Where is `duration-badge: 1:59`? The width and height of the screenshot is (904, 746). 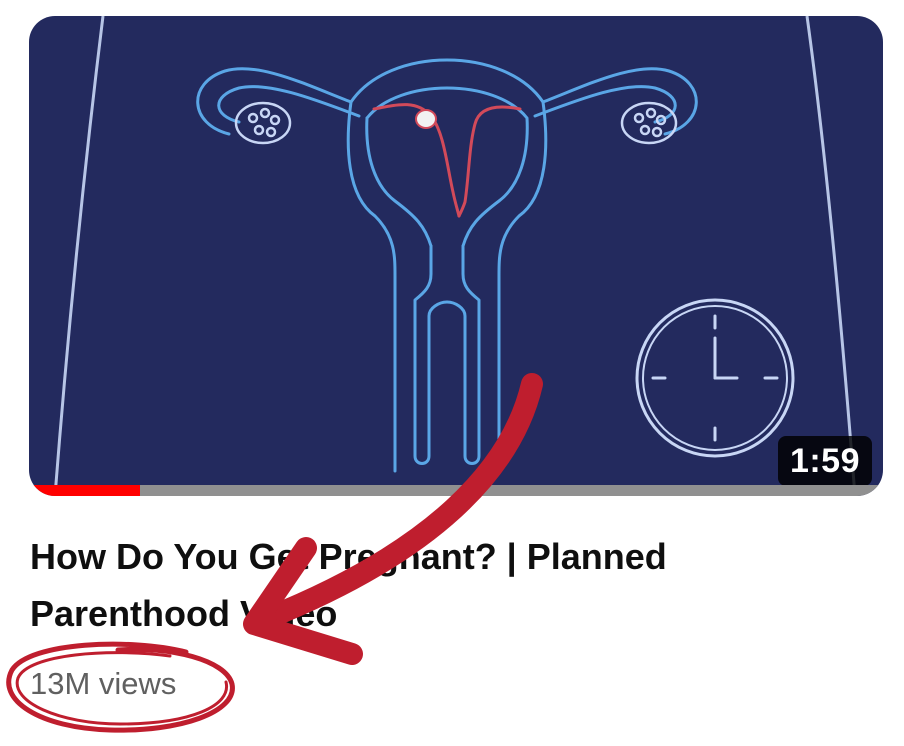
duration-badge: 1:59 is located at coordinates (824, 461).